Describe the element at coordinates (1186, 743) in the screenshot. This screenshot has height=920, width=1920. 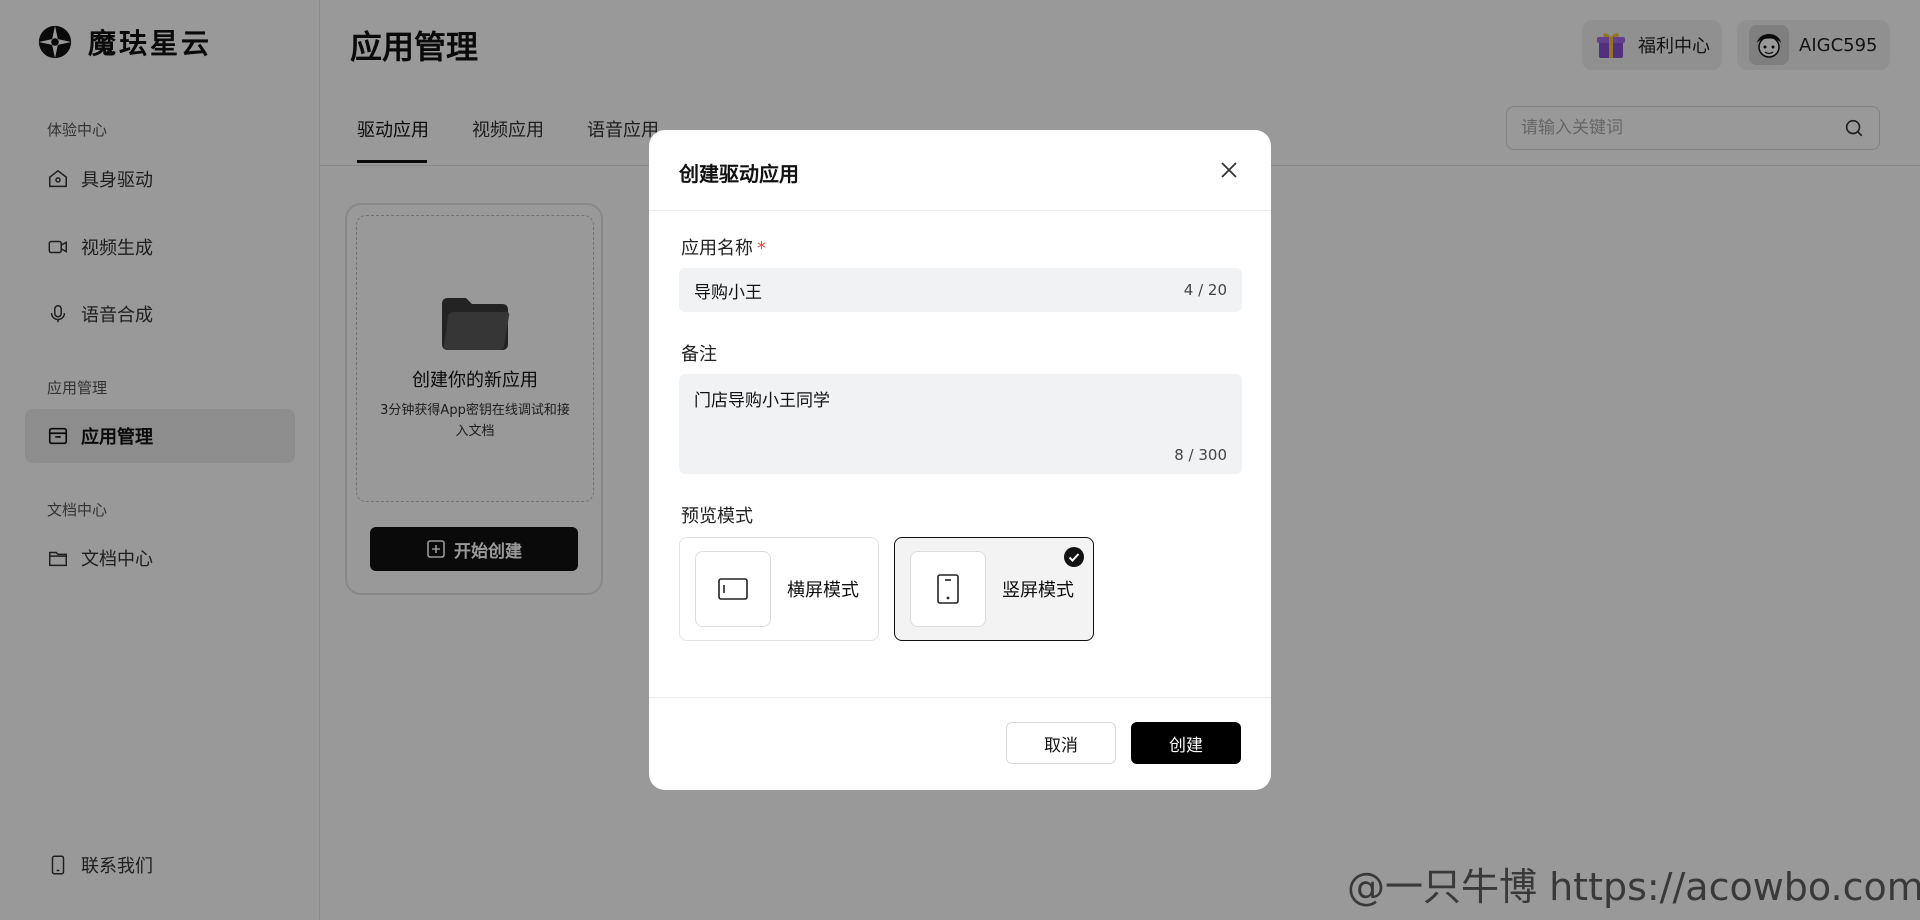
I see `create-button: 创建` at that location.